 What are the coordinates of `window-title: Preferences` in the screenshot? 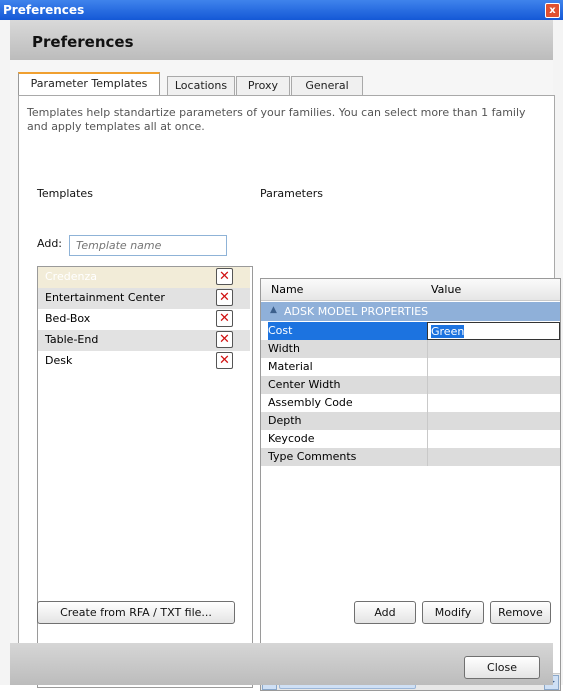 It's located at (44, 10).